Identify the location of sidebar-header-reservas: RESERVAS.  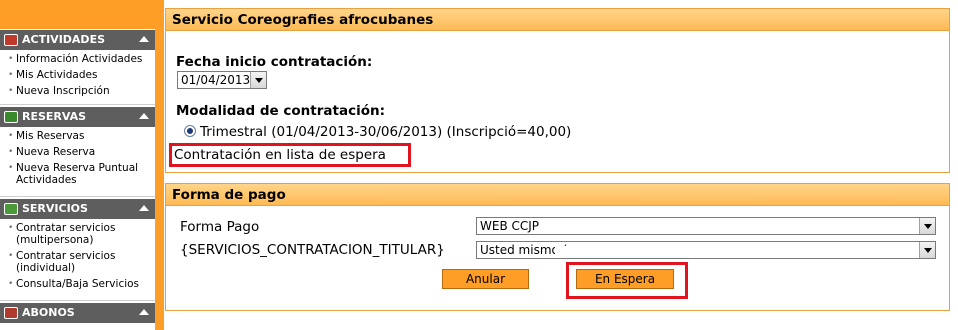
(77, 117).